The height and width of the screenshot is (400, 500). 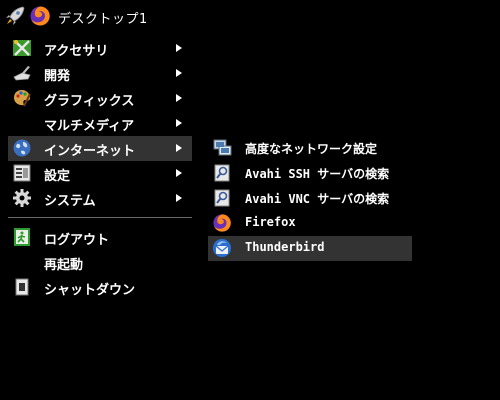 What do you see at coordinates (100, 73) in the screenshot?
I see `menu-item-development: 開発` at bounding box center [100, 73].